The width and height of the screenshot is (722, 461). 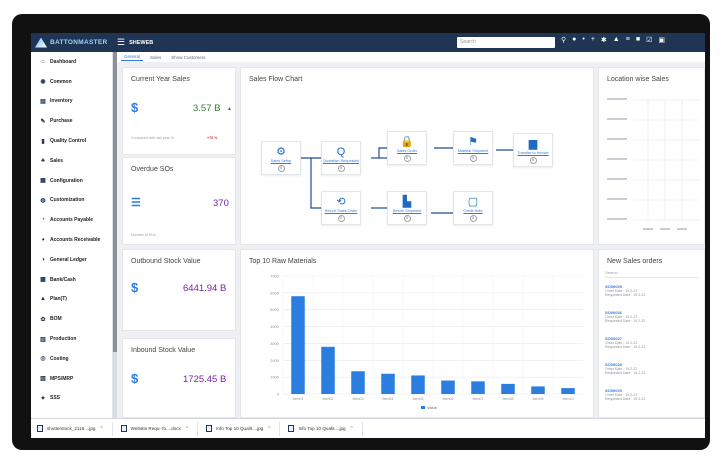 I want to click on pin-icon: ⚲, so click(x=563, y=40).